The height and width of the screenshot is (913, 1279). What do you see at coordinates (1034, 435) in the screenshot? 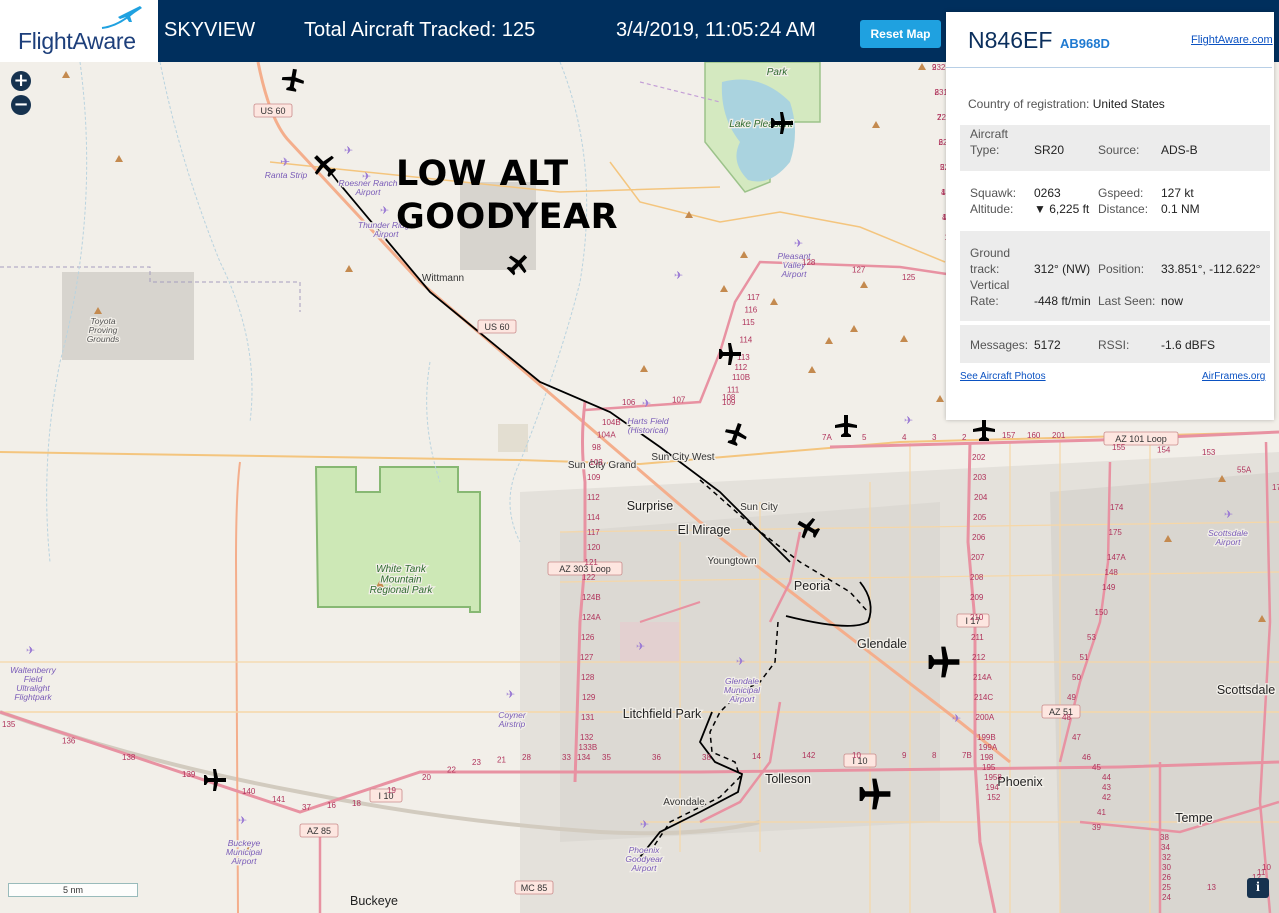
I see `mile-marker: 160` at bounding box center [1034, 435].